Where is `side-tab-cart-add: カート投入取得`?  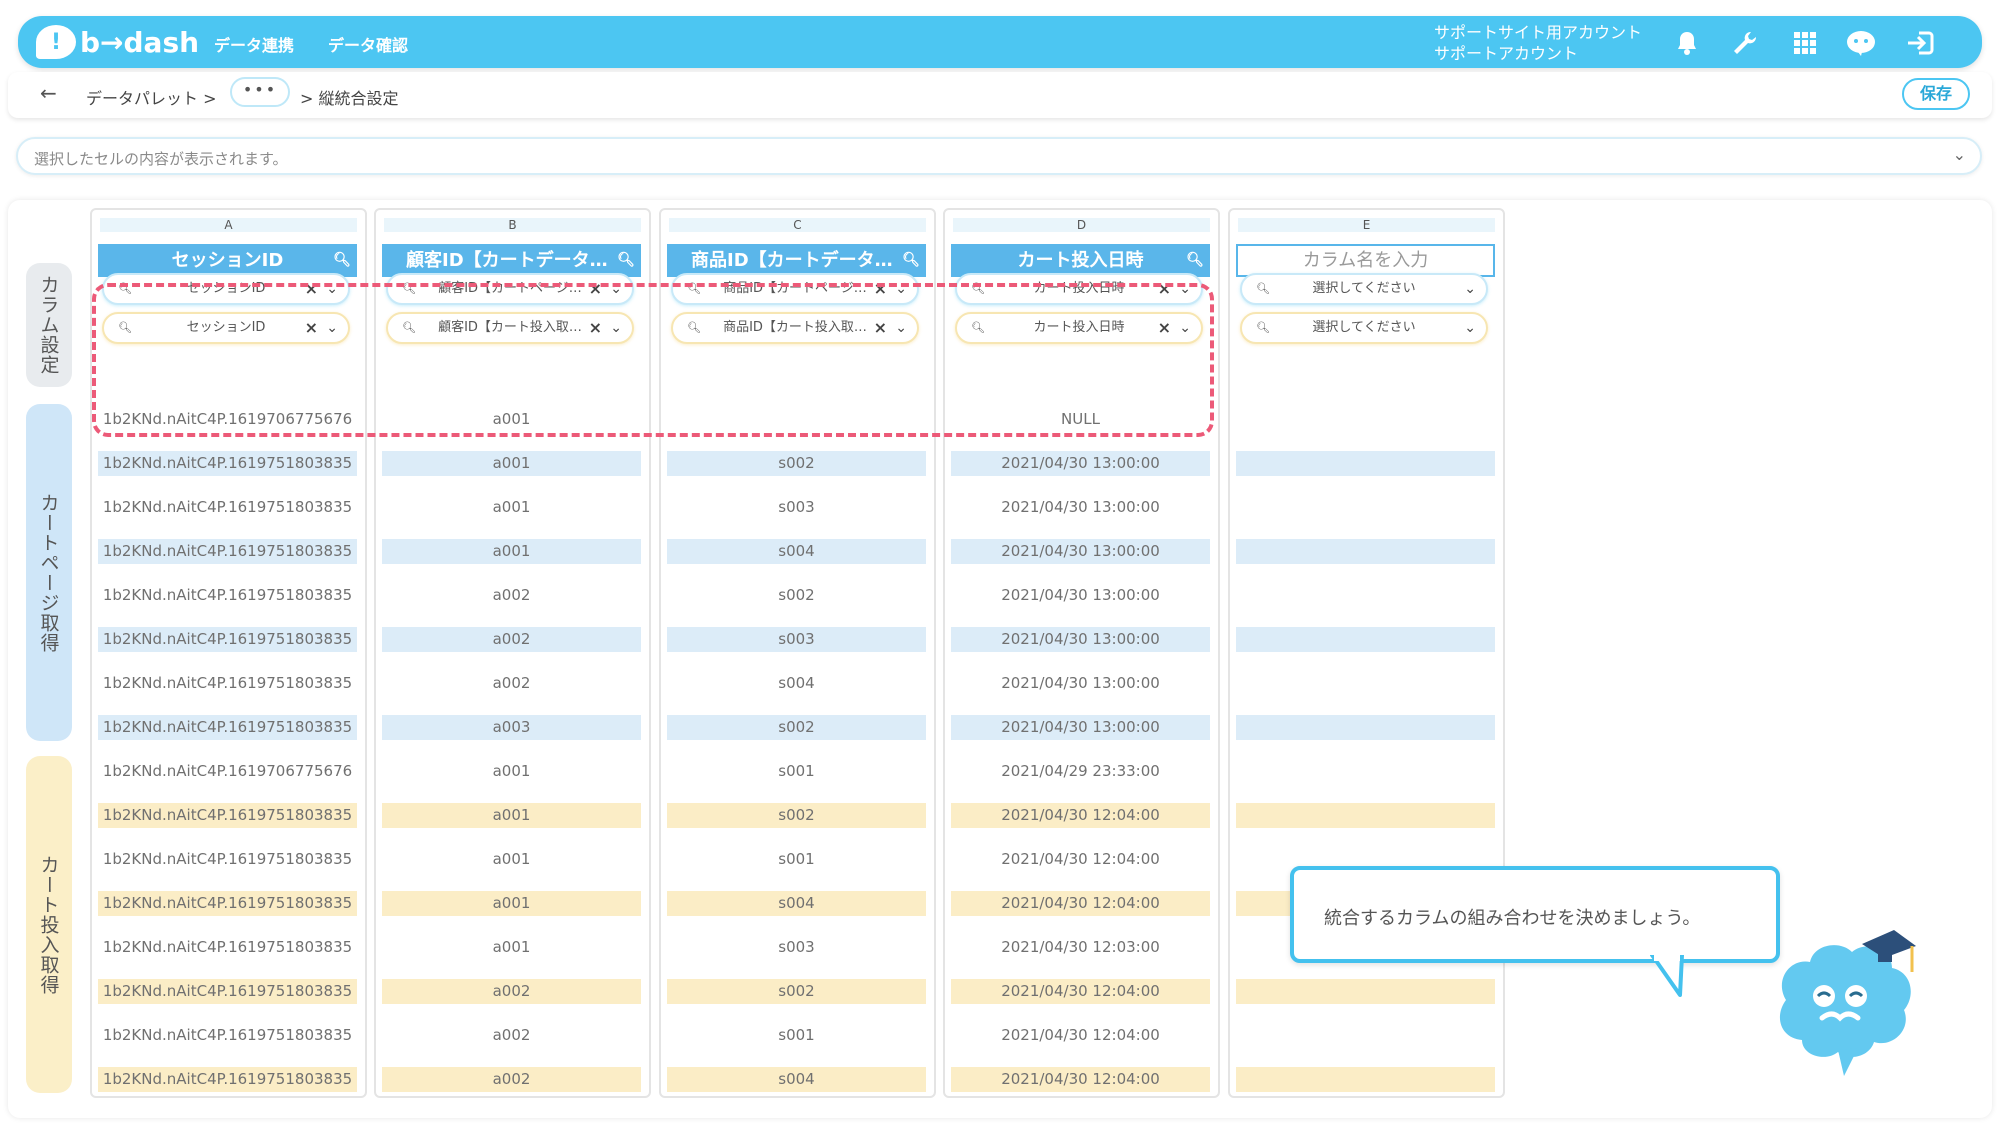
side-tab-cart-add: カート投入取得 is located at coordinates (49, 924).